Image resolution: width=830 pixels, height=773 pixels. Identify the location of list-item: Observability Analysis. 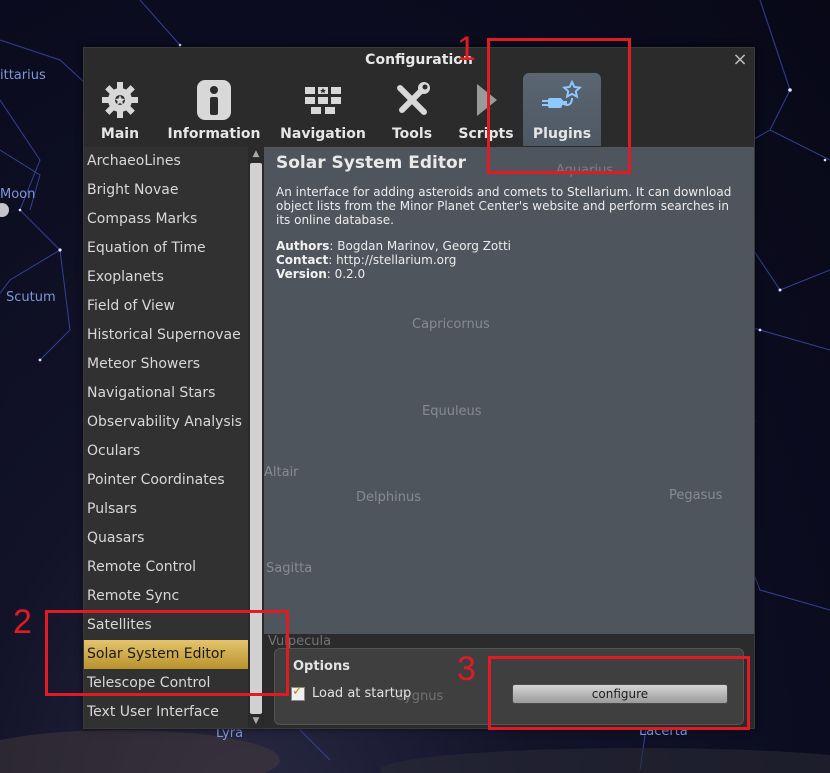
(166, 422).